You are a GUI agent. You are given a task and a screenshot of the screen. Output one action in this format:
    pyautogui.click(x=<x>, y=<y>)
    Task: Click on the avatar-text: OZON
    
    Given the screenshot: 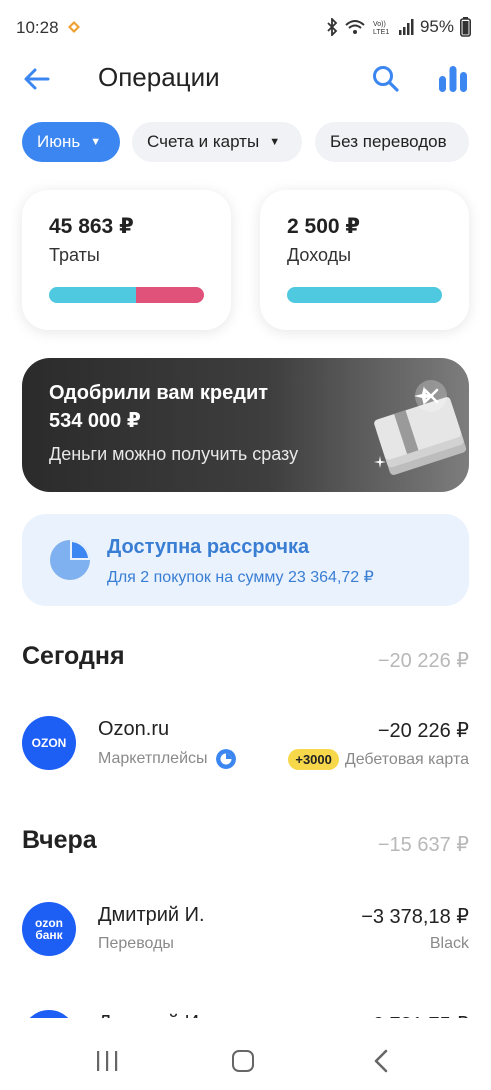 What is the action you would take?
    pyautogui.click(x=49, y=743)
    